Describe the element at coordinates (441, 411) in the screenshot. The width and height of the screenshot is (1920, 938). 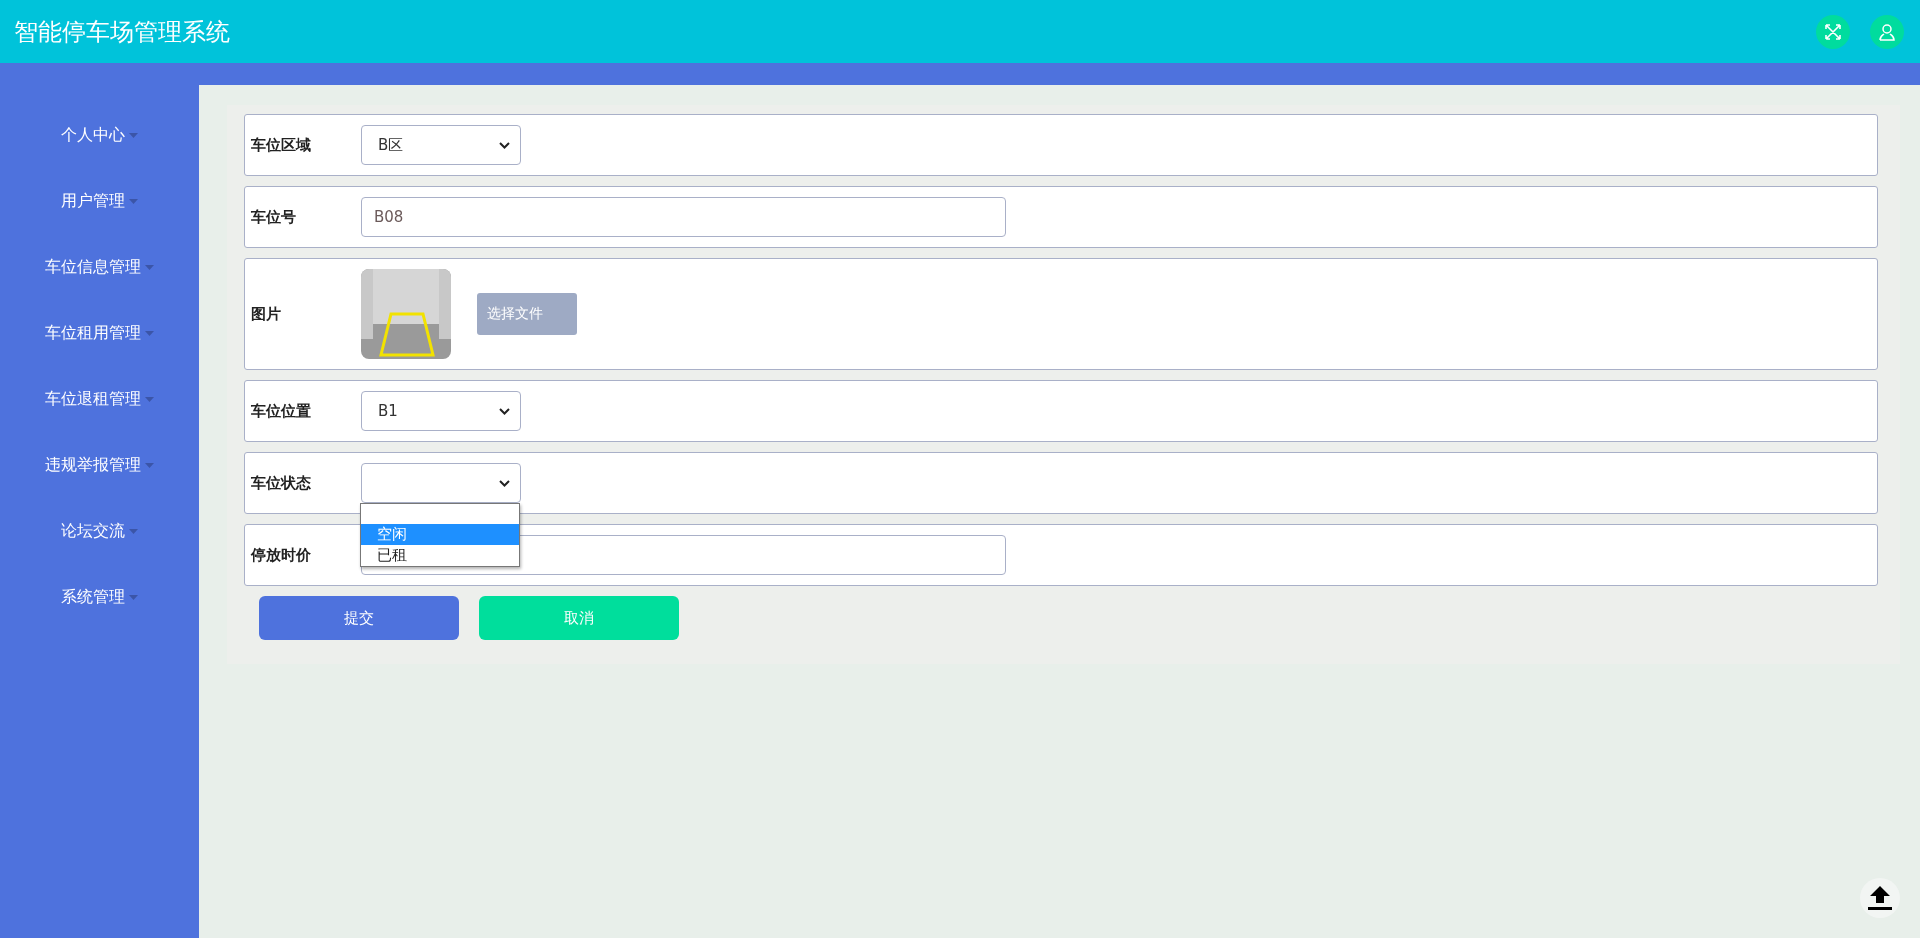
I see `select-field: B1` at that location.